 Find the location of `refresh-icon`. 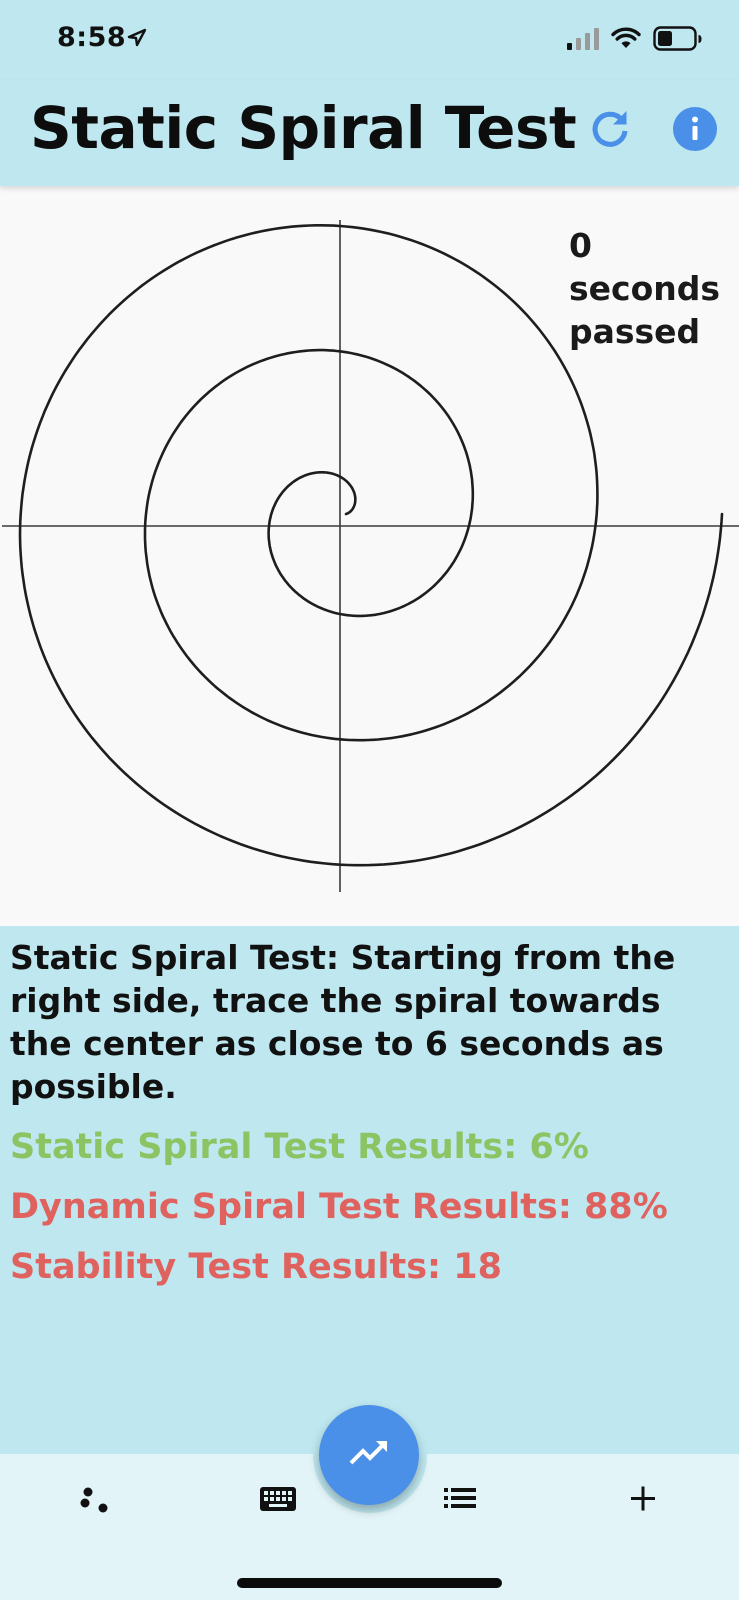

refresh-icon is located at coordinates (610, 129).